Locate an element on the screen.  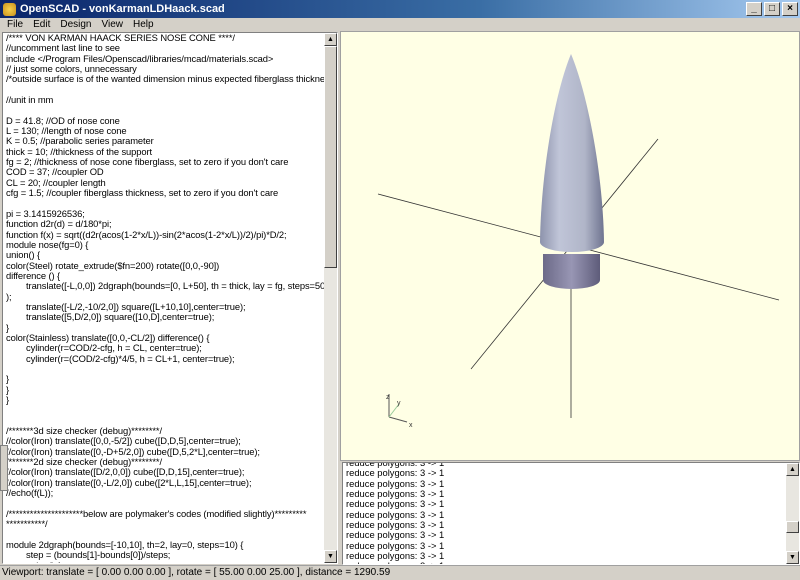
menu-bar: File Edit Design View Help is located at coordinates (400, 24).